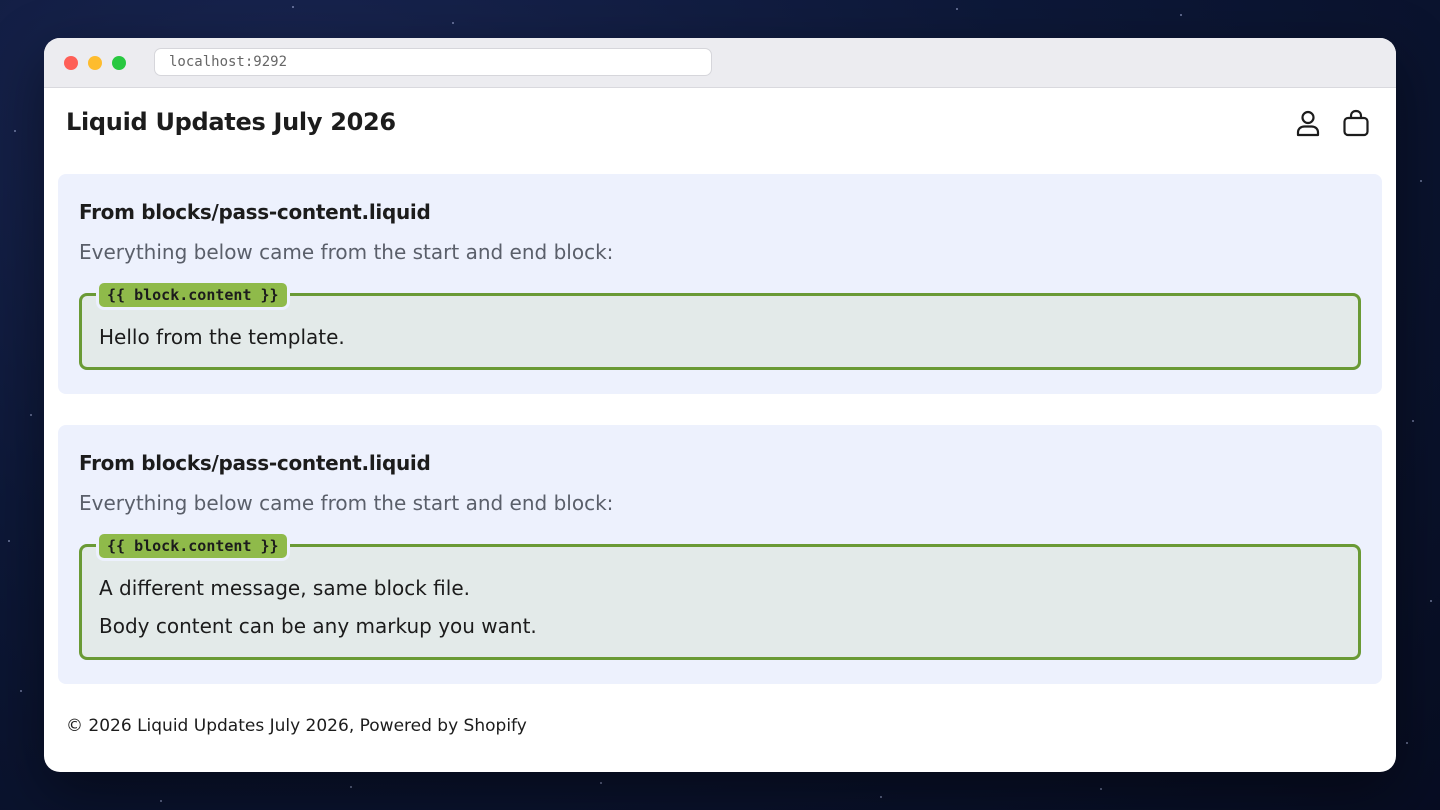  I want to click on content-line: A different message, same block file., so click(284, 588).